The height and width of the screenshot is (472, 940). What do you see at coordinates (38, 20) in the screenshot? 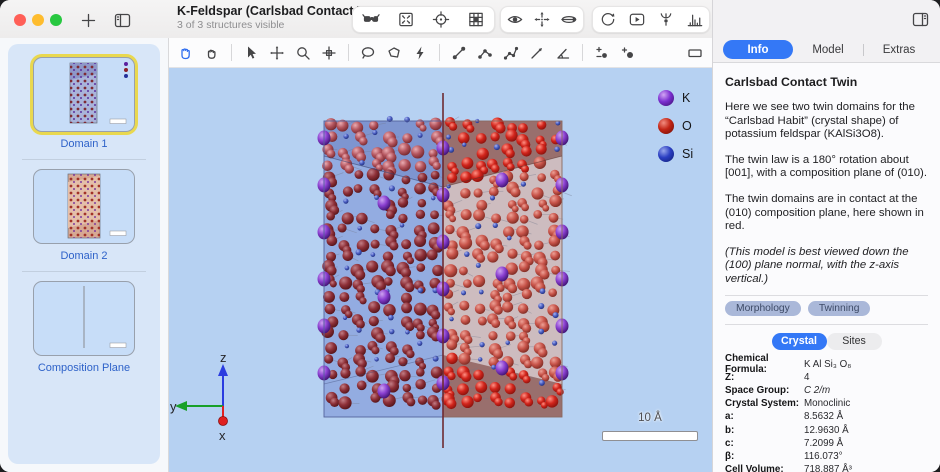
I see `minimize-button` at bounding box center [38, 20].